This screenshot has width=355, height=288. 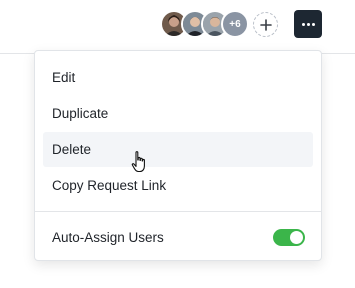 What do you see at coordinates (178, 77) in the screenshot?
I see `menu-item-edit: Edit` at bounding box center [178, 77].